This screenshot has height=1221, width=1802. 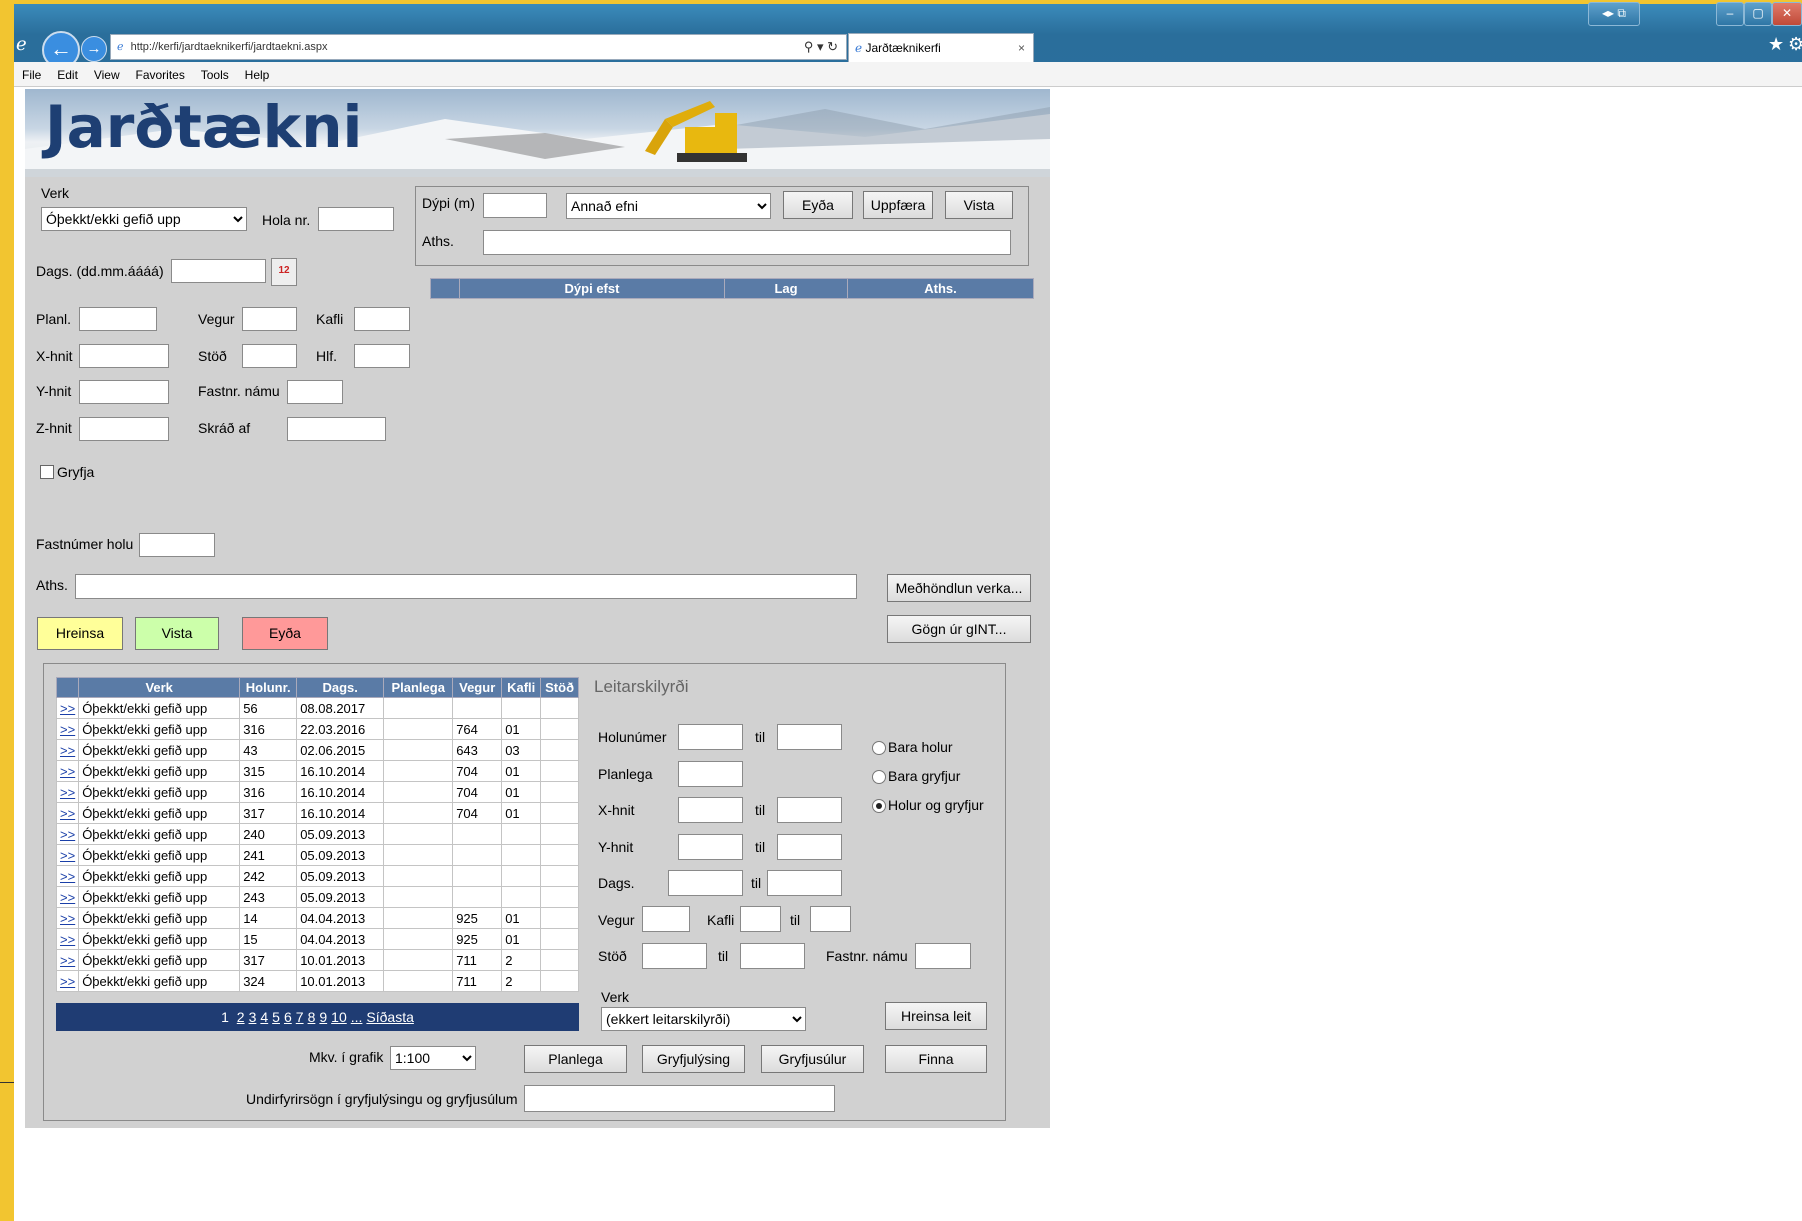 What do you see at coordinates (812, 1059) in the screenshot?
I see `gryfjusulur-button: Gryfjusúlur` at bounding box center [812, 1059].